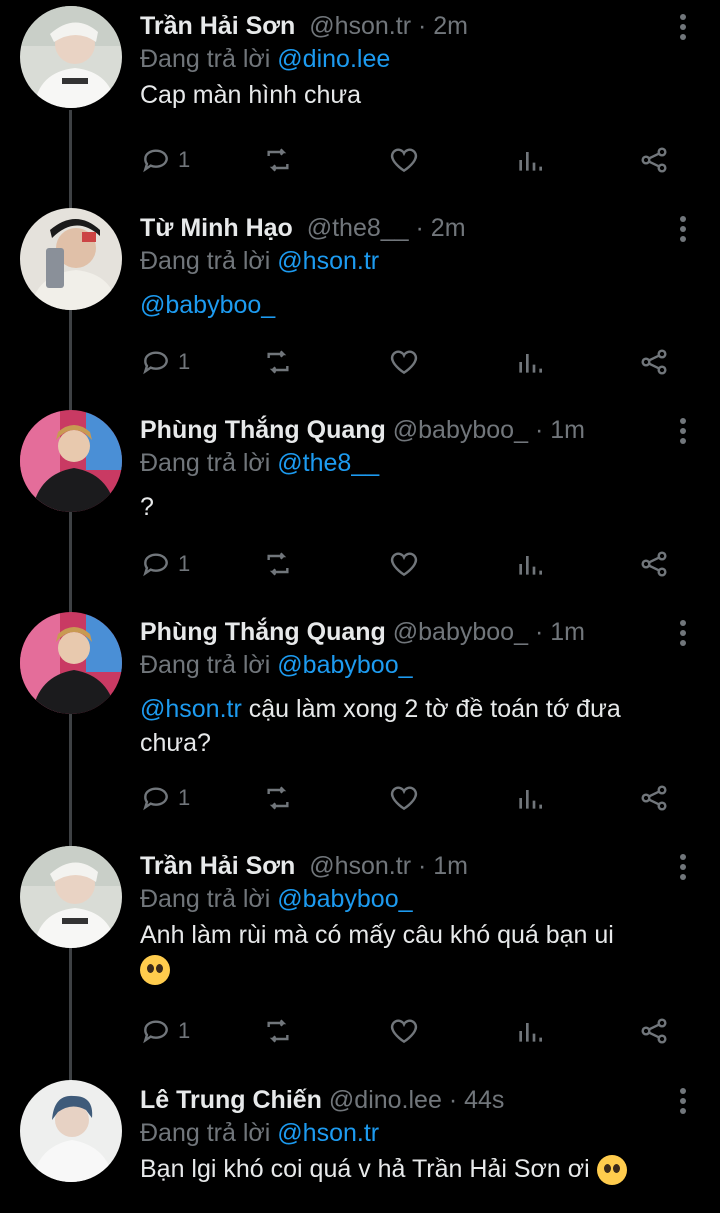  What do you see at coordinates (231, 1100) in the screenshot?
I see `author-name: Lê Trung Chiến` at bounding box center [231, 1100].